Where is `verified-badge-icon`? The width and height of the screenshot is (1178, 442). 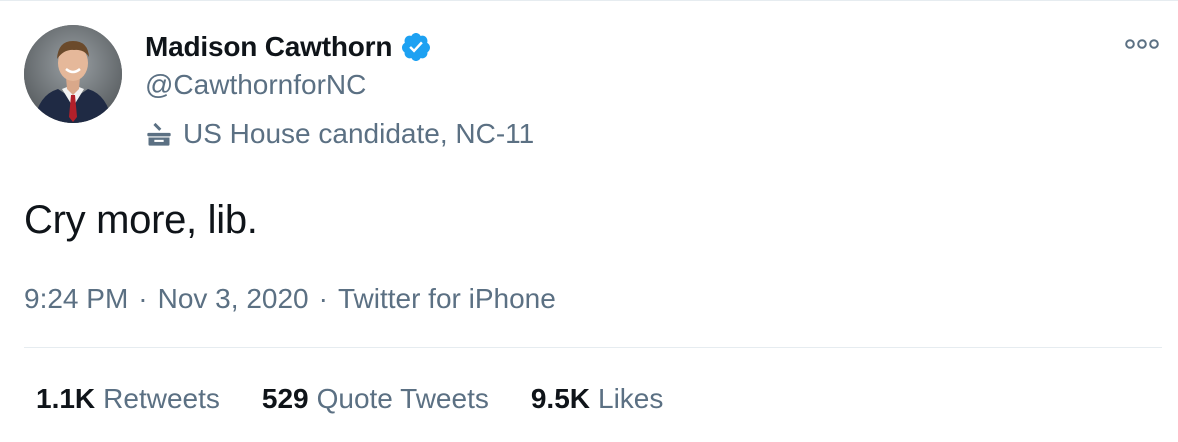
verified-badge-icon is located at coordinates (416, 47).